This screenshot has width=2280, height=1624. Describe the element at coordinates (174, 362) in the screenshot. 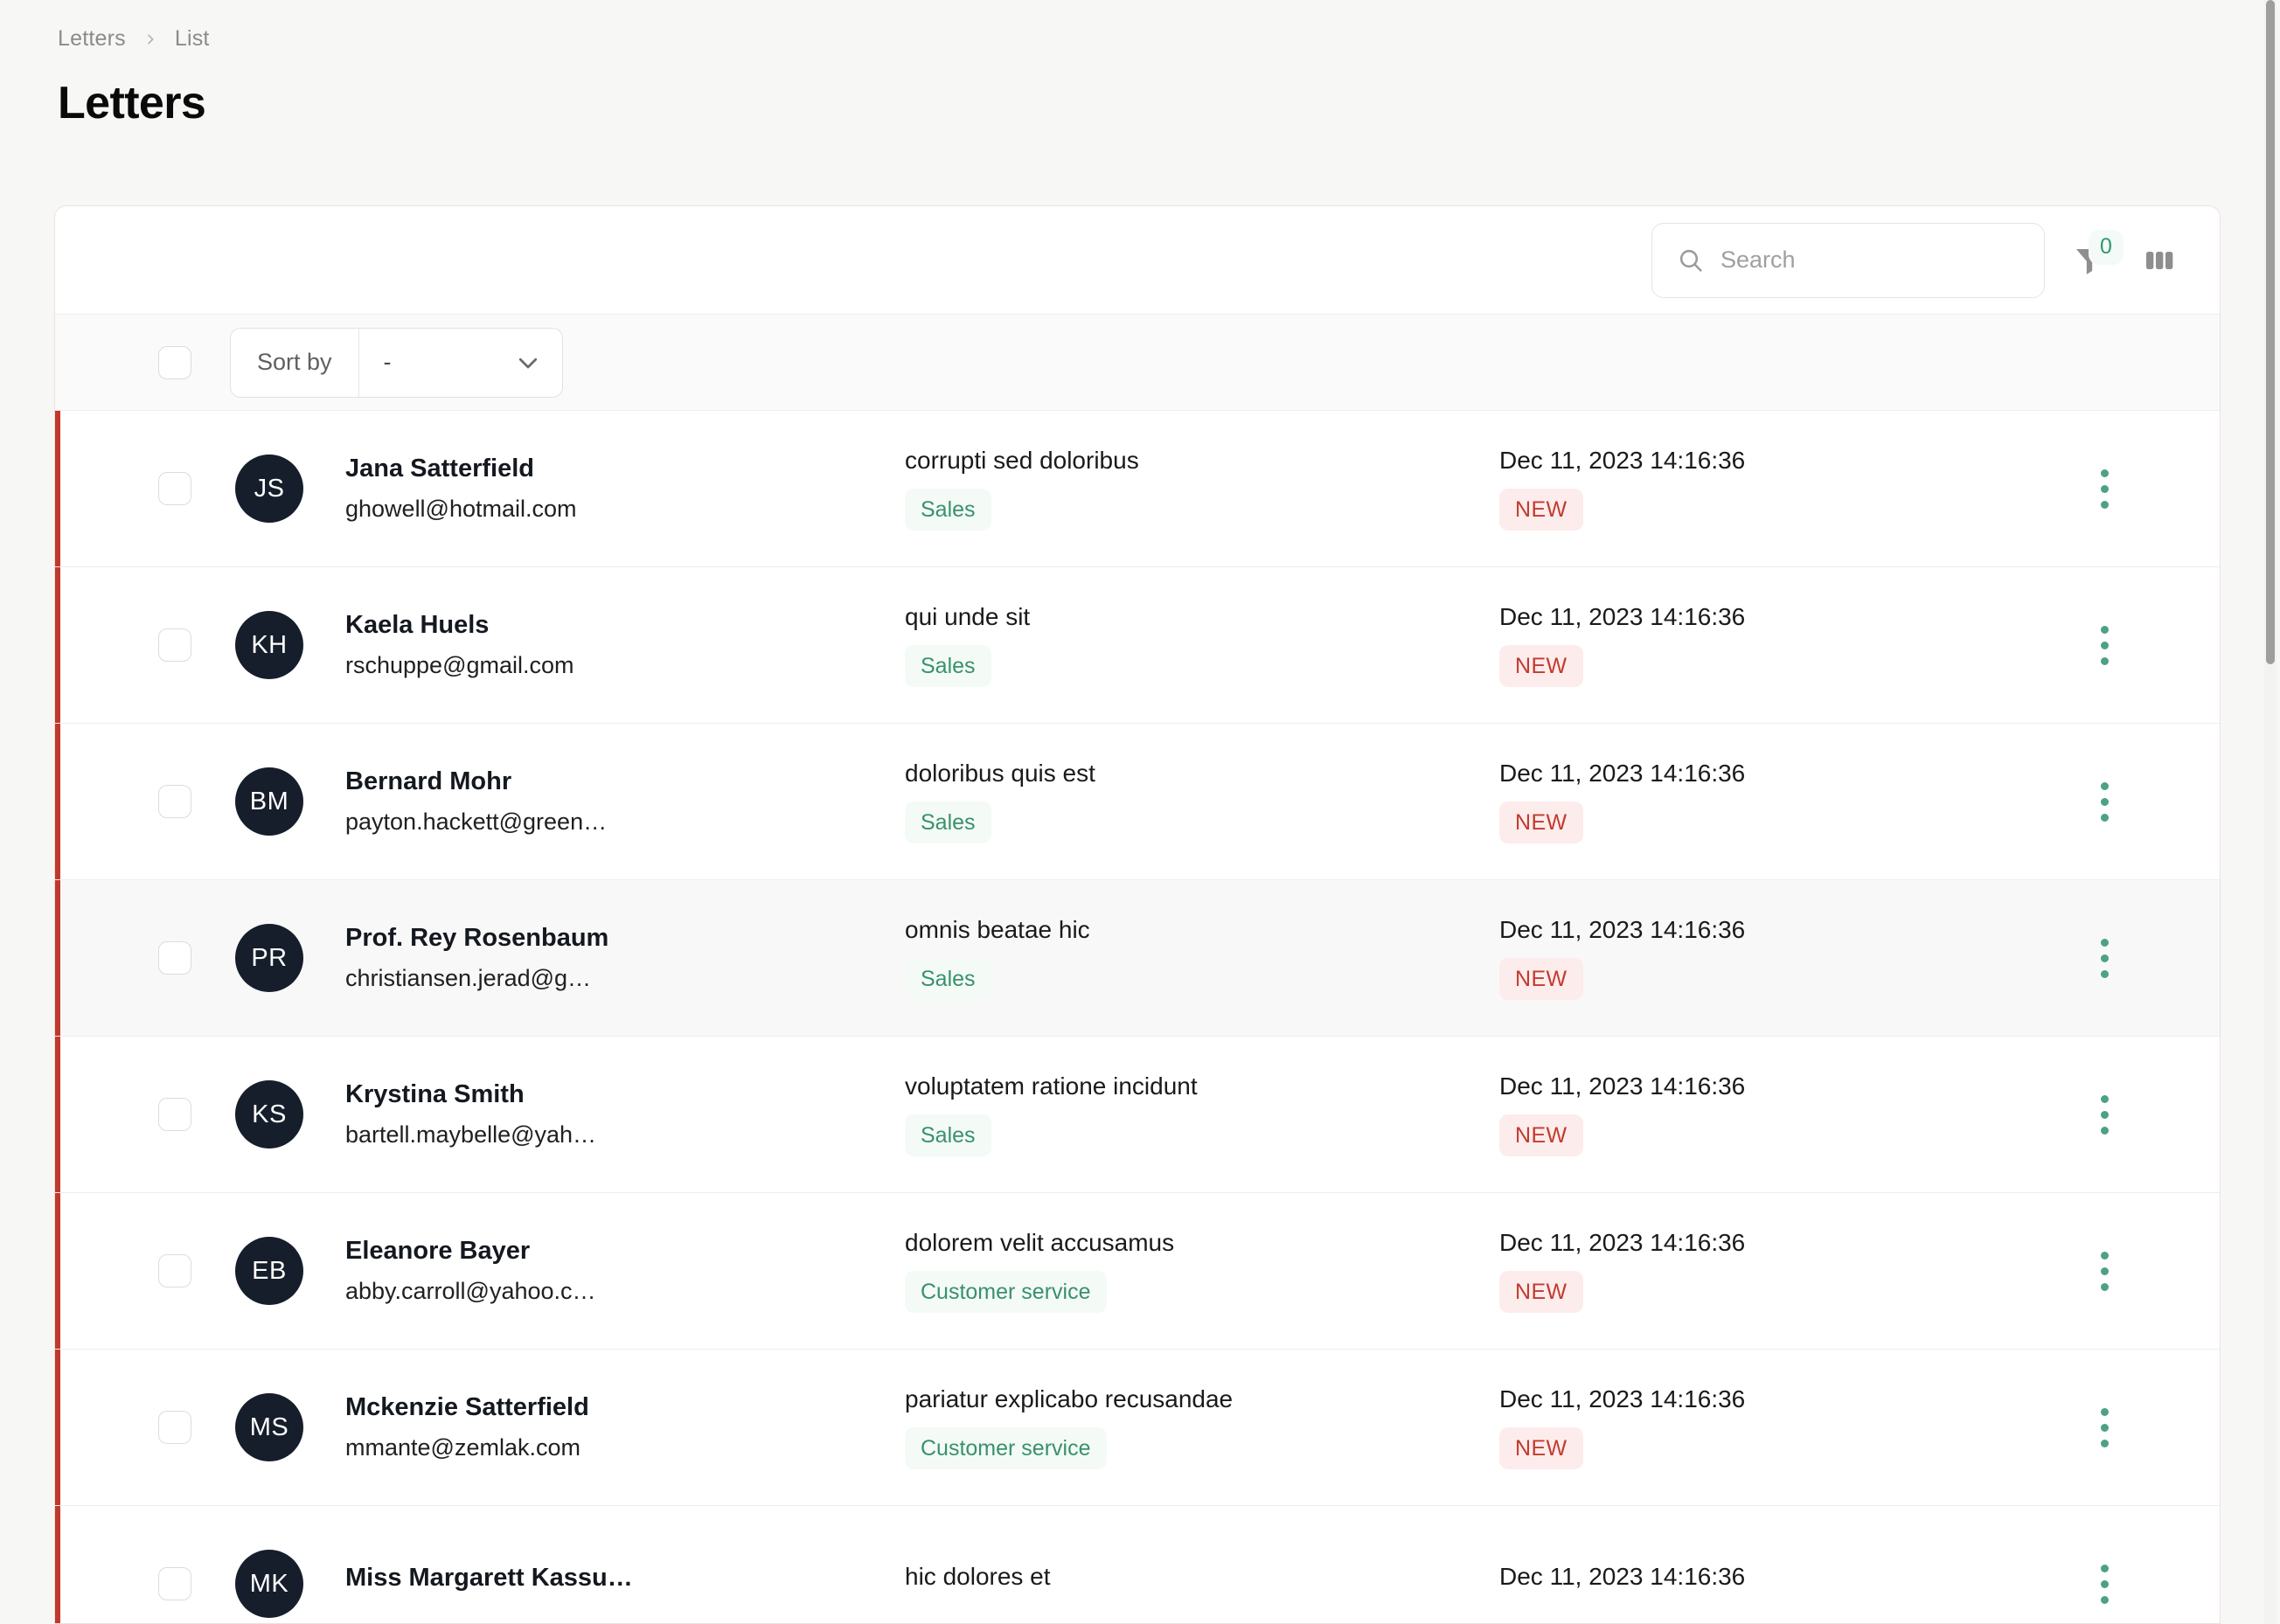

I see `select-all-checkbox` at that location.